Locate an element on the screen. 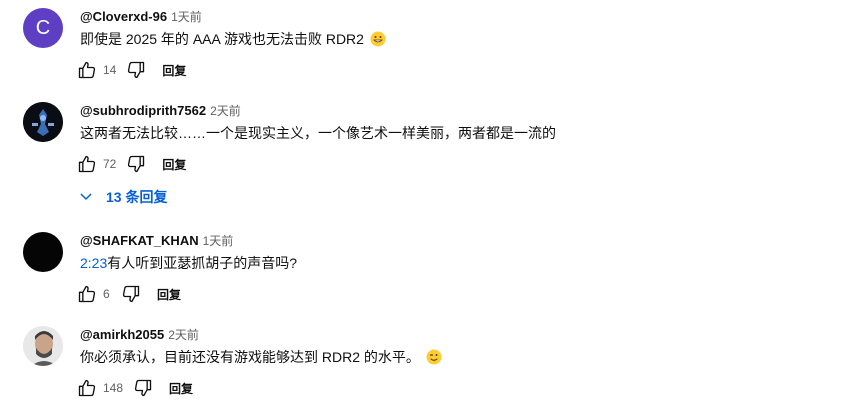 This screenshot has height=404, width=842. comment-header: @Cloverxd-96 1天前 is located at coordinates (141, 17).